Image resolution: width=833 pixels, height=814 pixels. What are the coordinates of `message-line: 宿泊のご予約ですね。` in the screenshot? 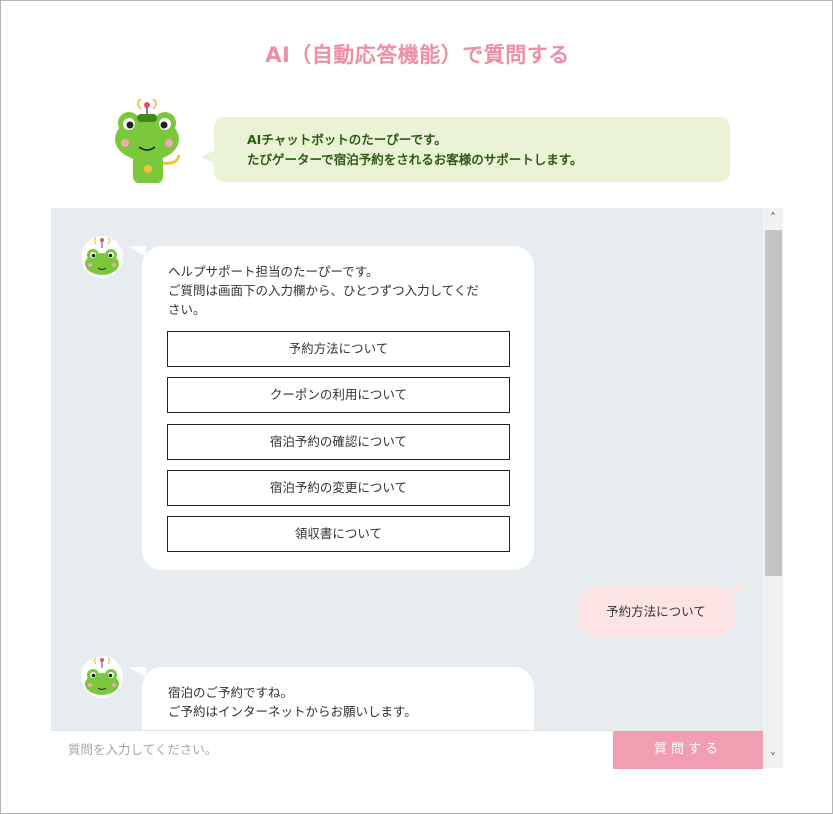 It's located at (231, 692).